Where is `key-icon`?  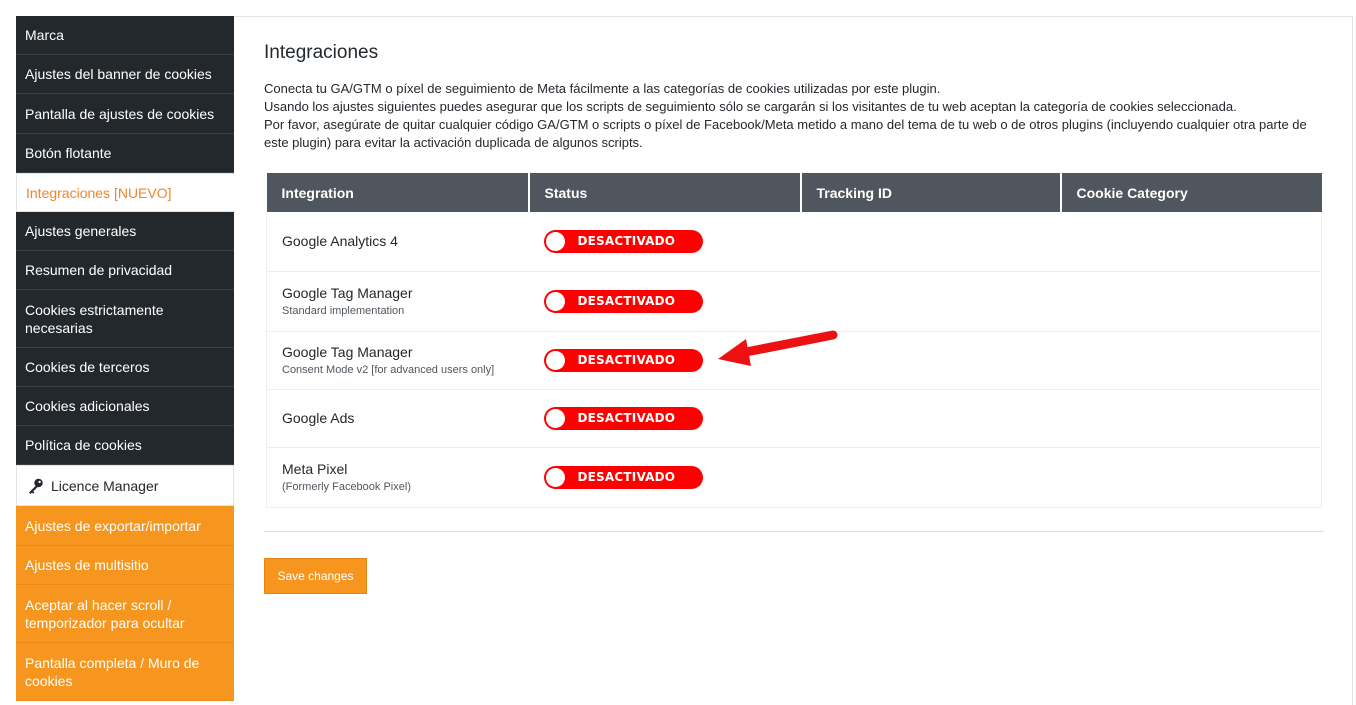
key-icon is located at coordinates (36, 486).